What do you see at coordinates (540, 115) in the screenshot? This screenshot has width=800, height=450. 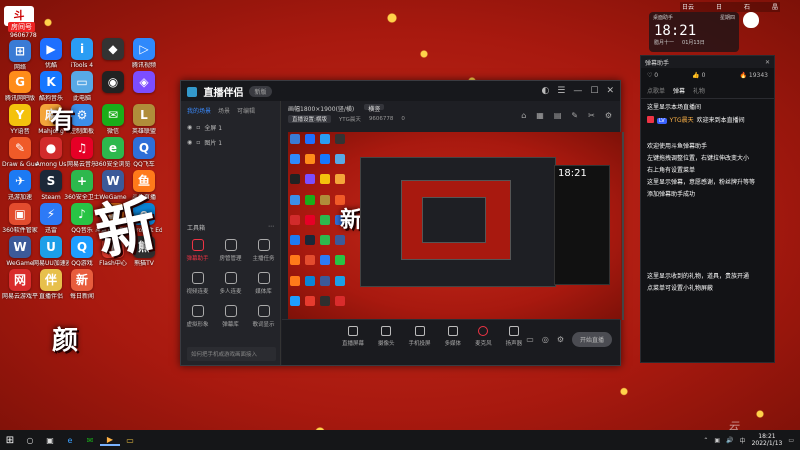 I see `grid-icon: ▦` at bounding box center [540, 115].